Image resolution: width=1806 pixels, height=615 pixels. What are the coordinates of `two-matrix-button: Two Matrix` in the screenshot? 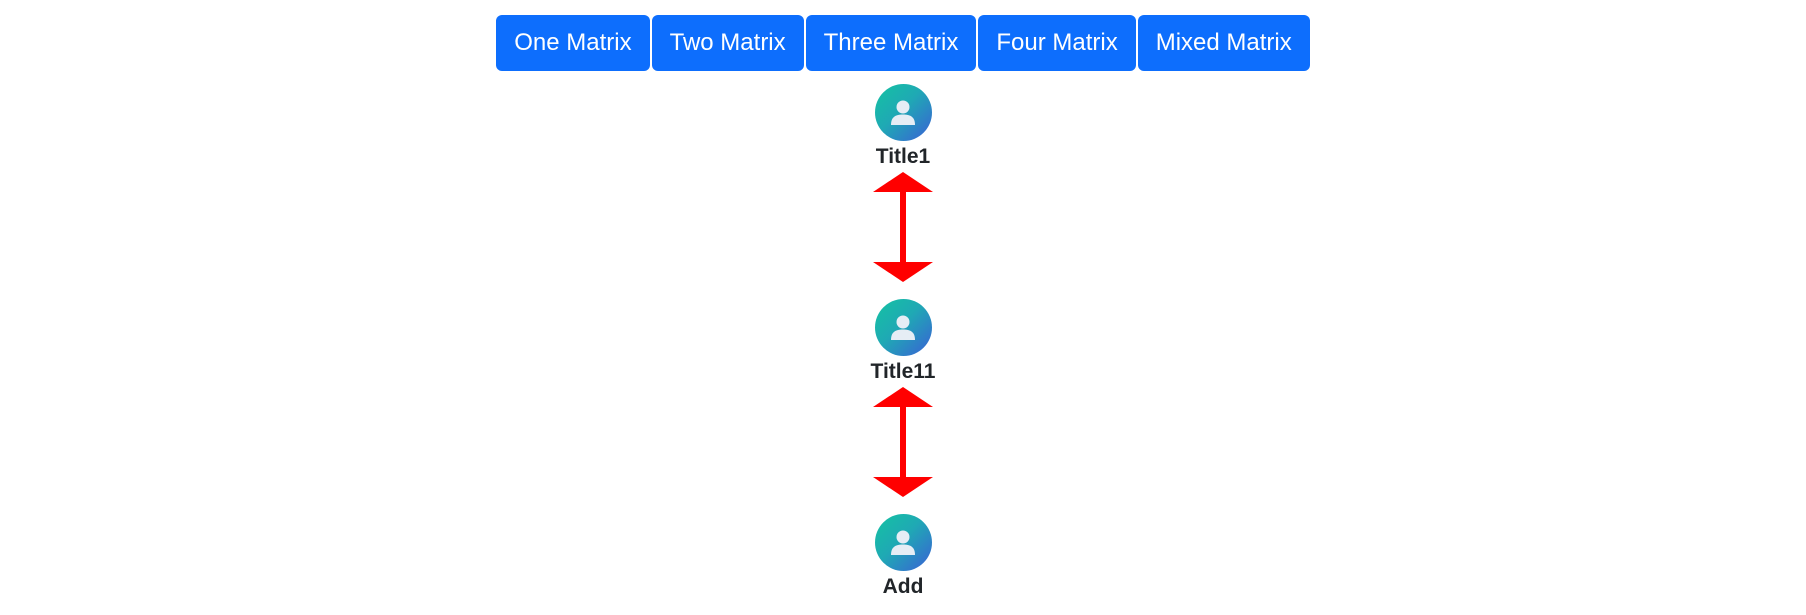 It's located at (727, 43).